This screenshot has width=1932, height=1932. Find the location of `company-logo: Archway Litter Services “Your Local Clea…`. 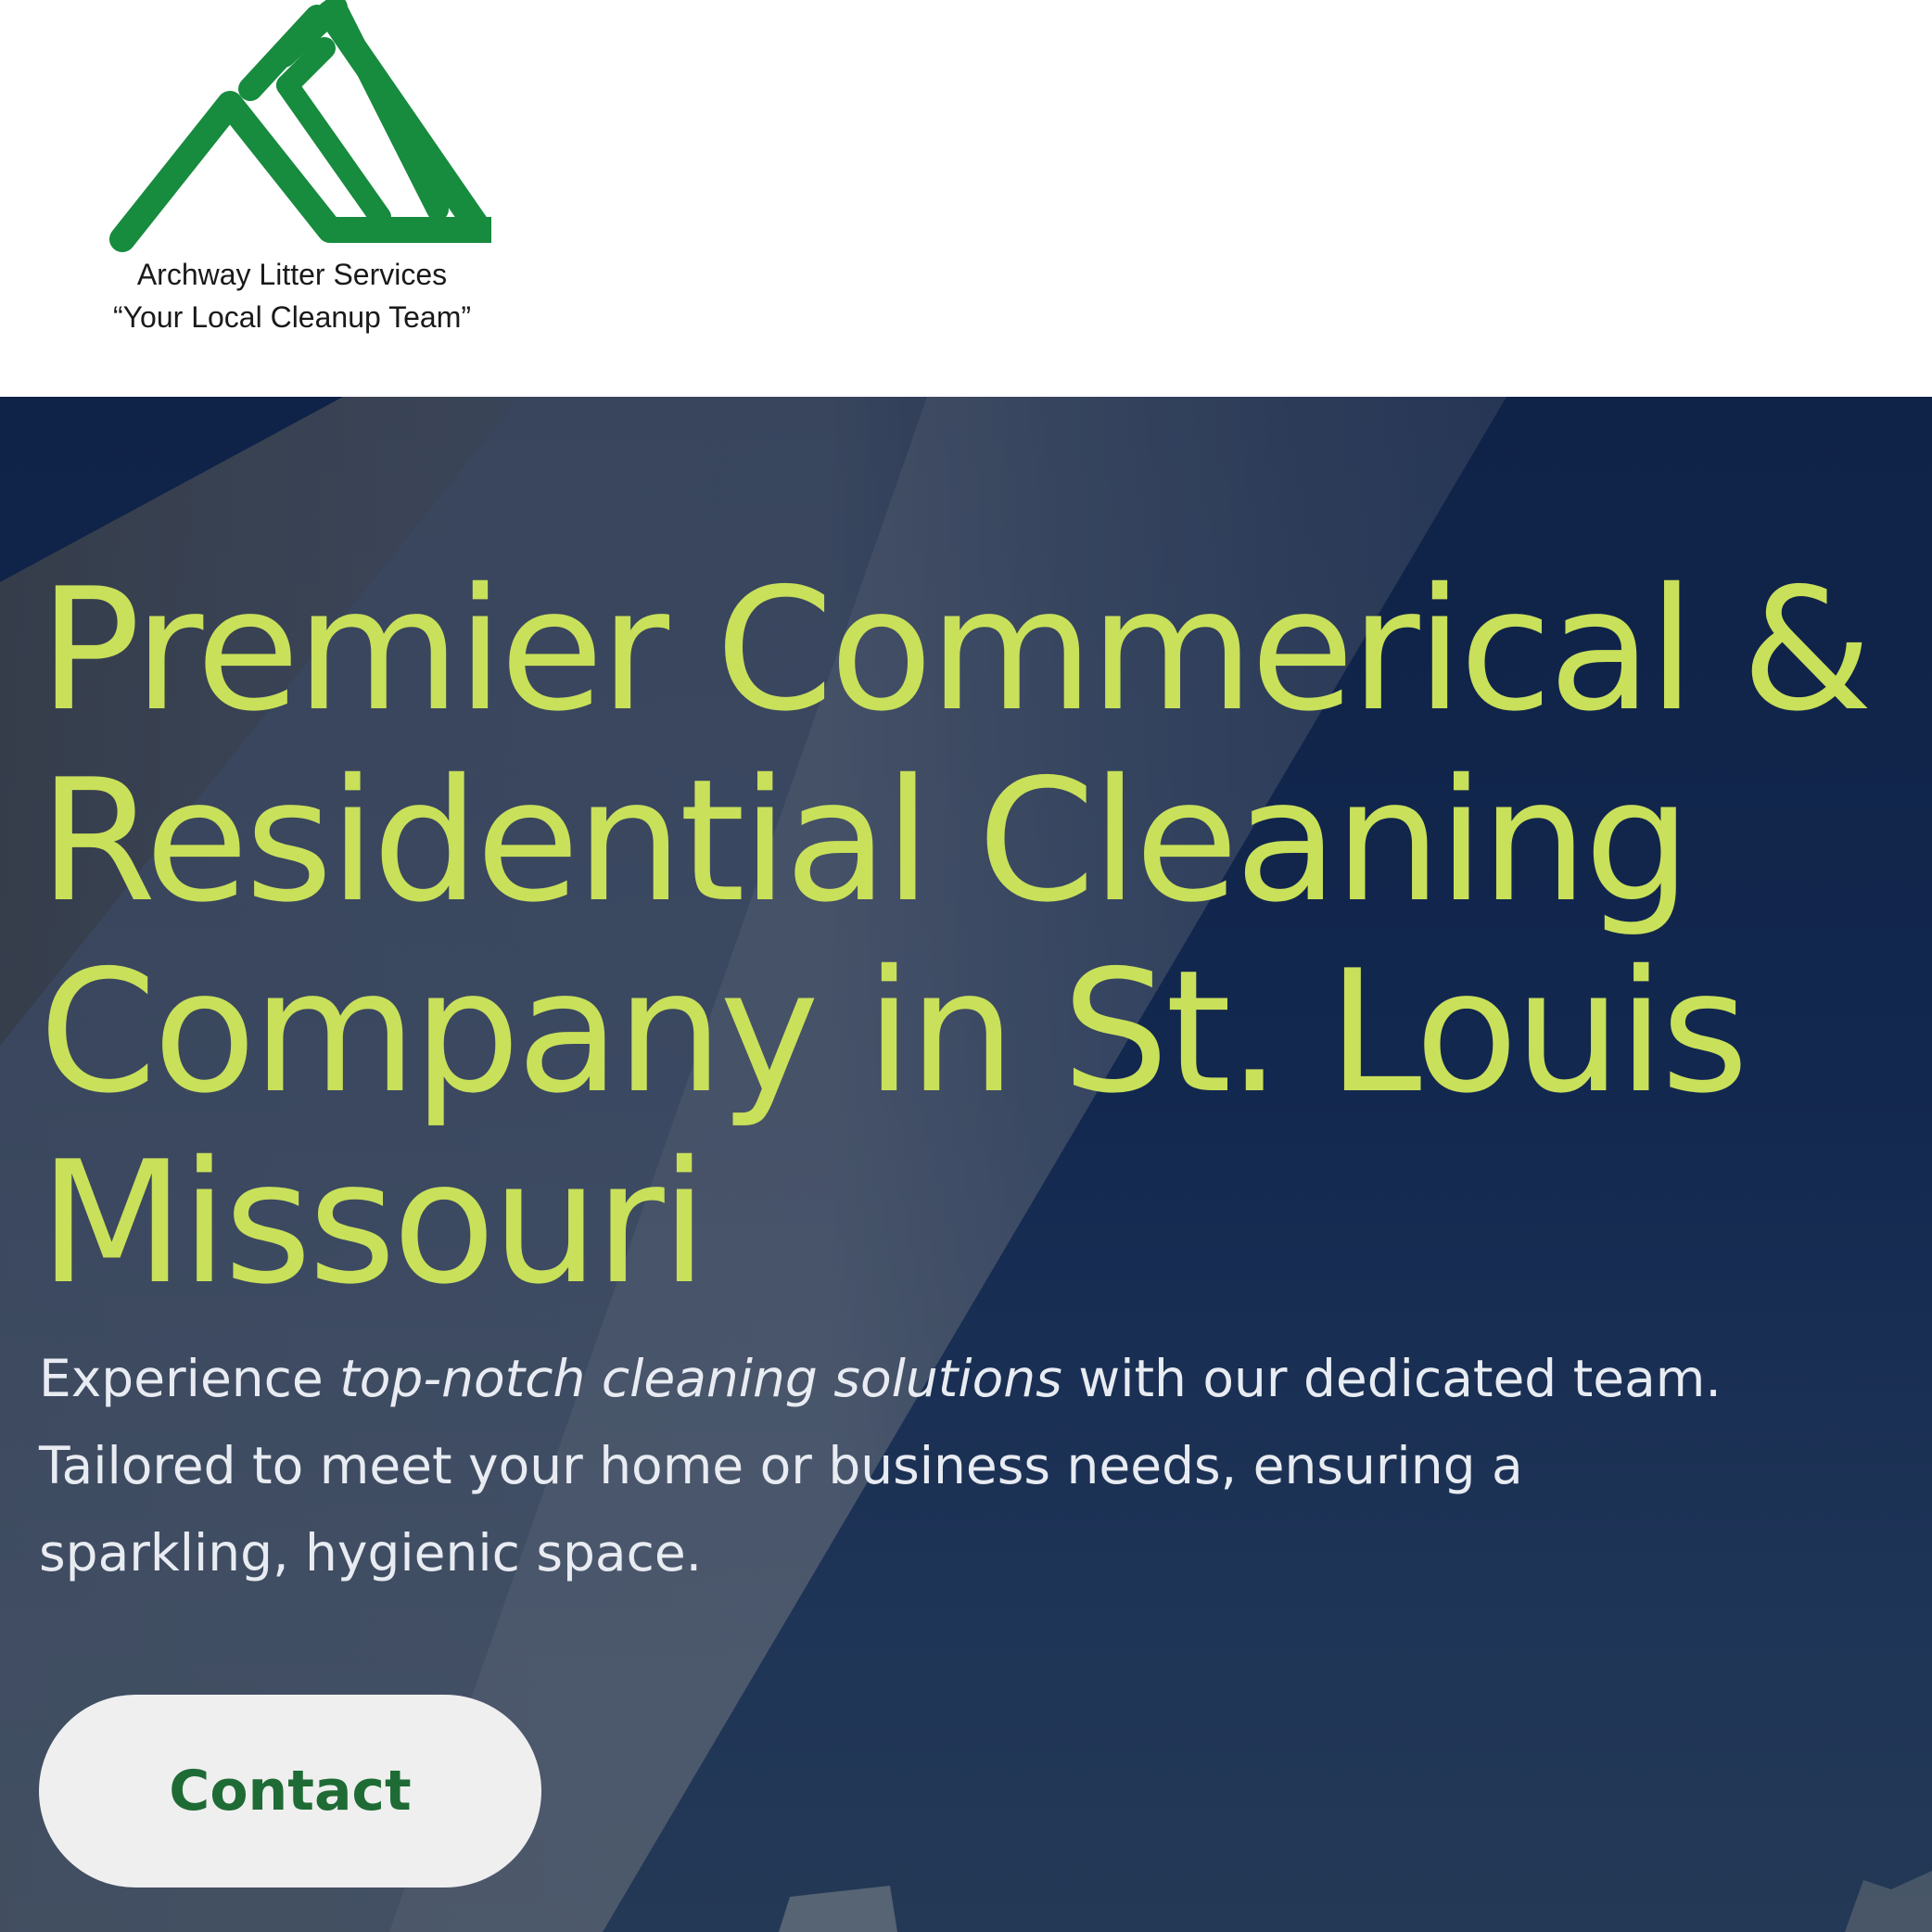

company-logo: Archway Litter Services “Your Local Clea… is located at coordinates (292, 172).